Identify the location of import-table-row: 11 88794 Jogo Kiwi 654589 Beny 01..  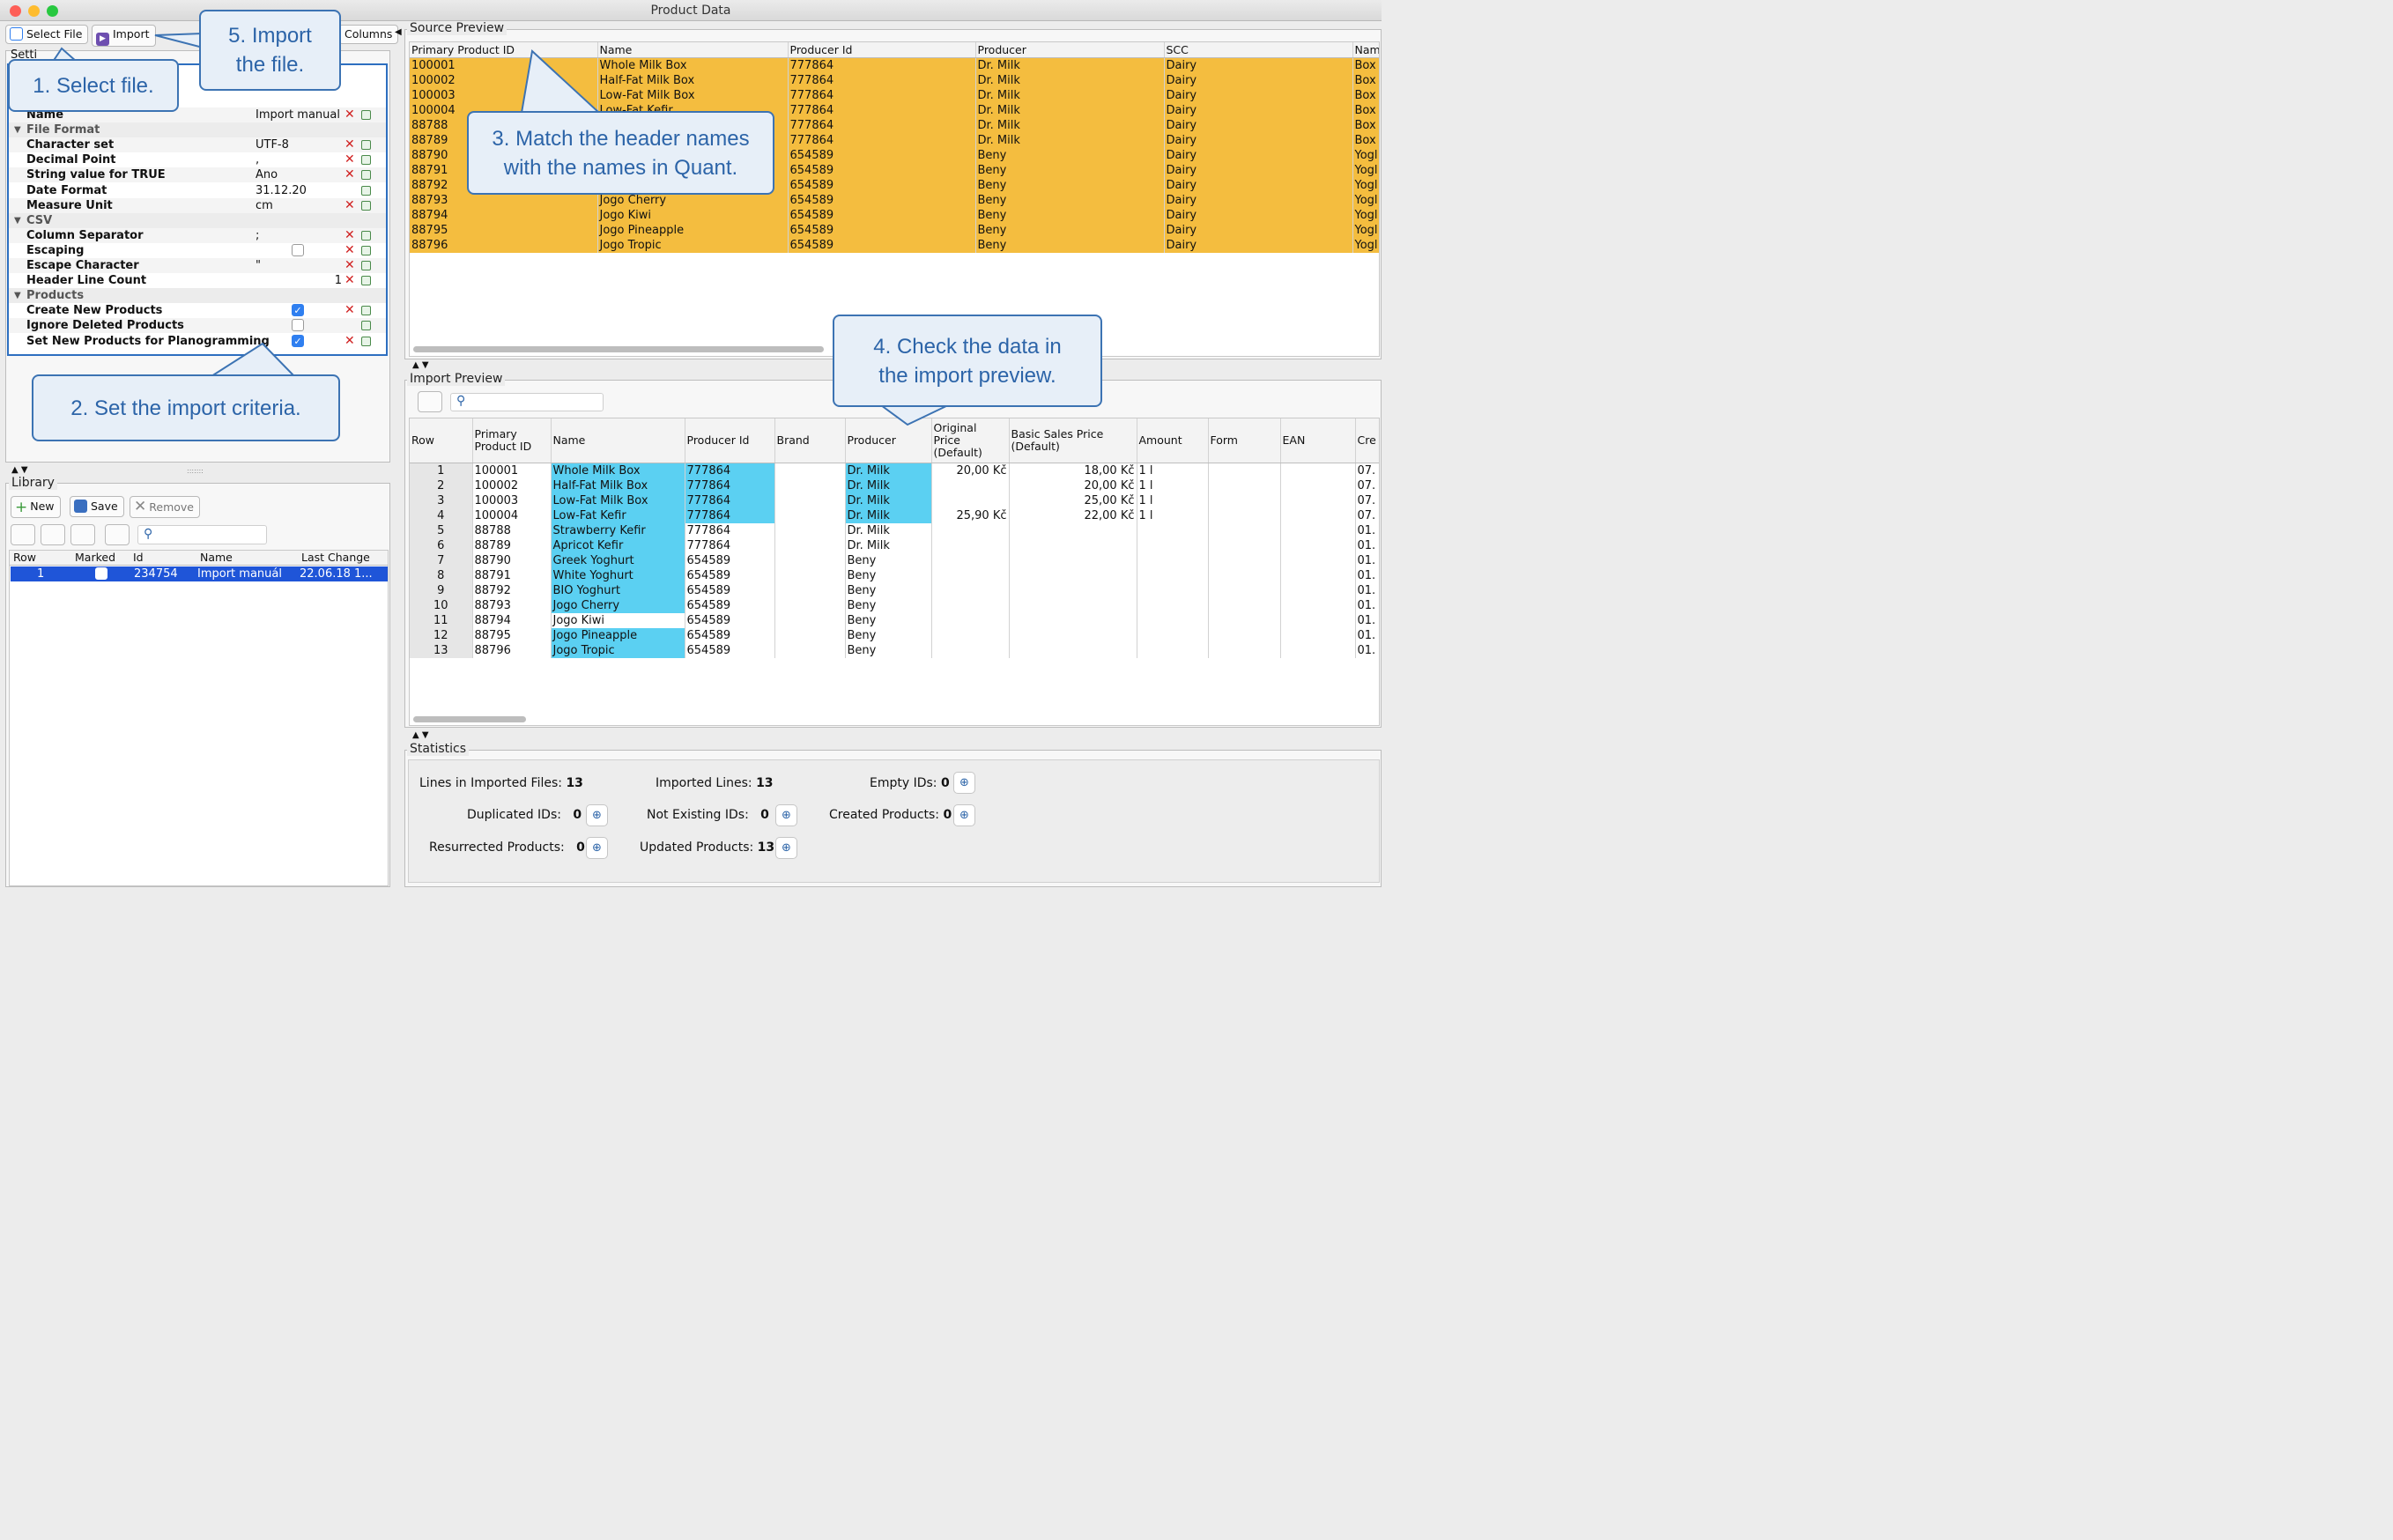
(895, 620).